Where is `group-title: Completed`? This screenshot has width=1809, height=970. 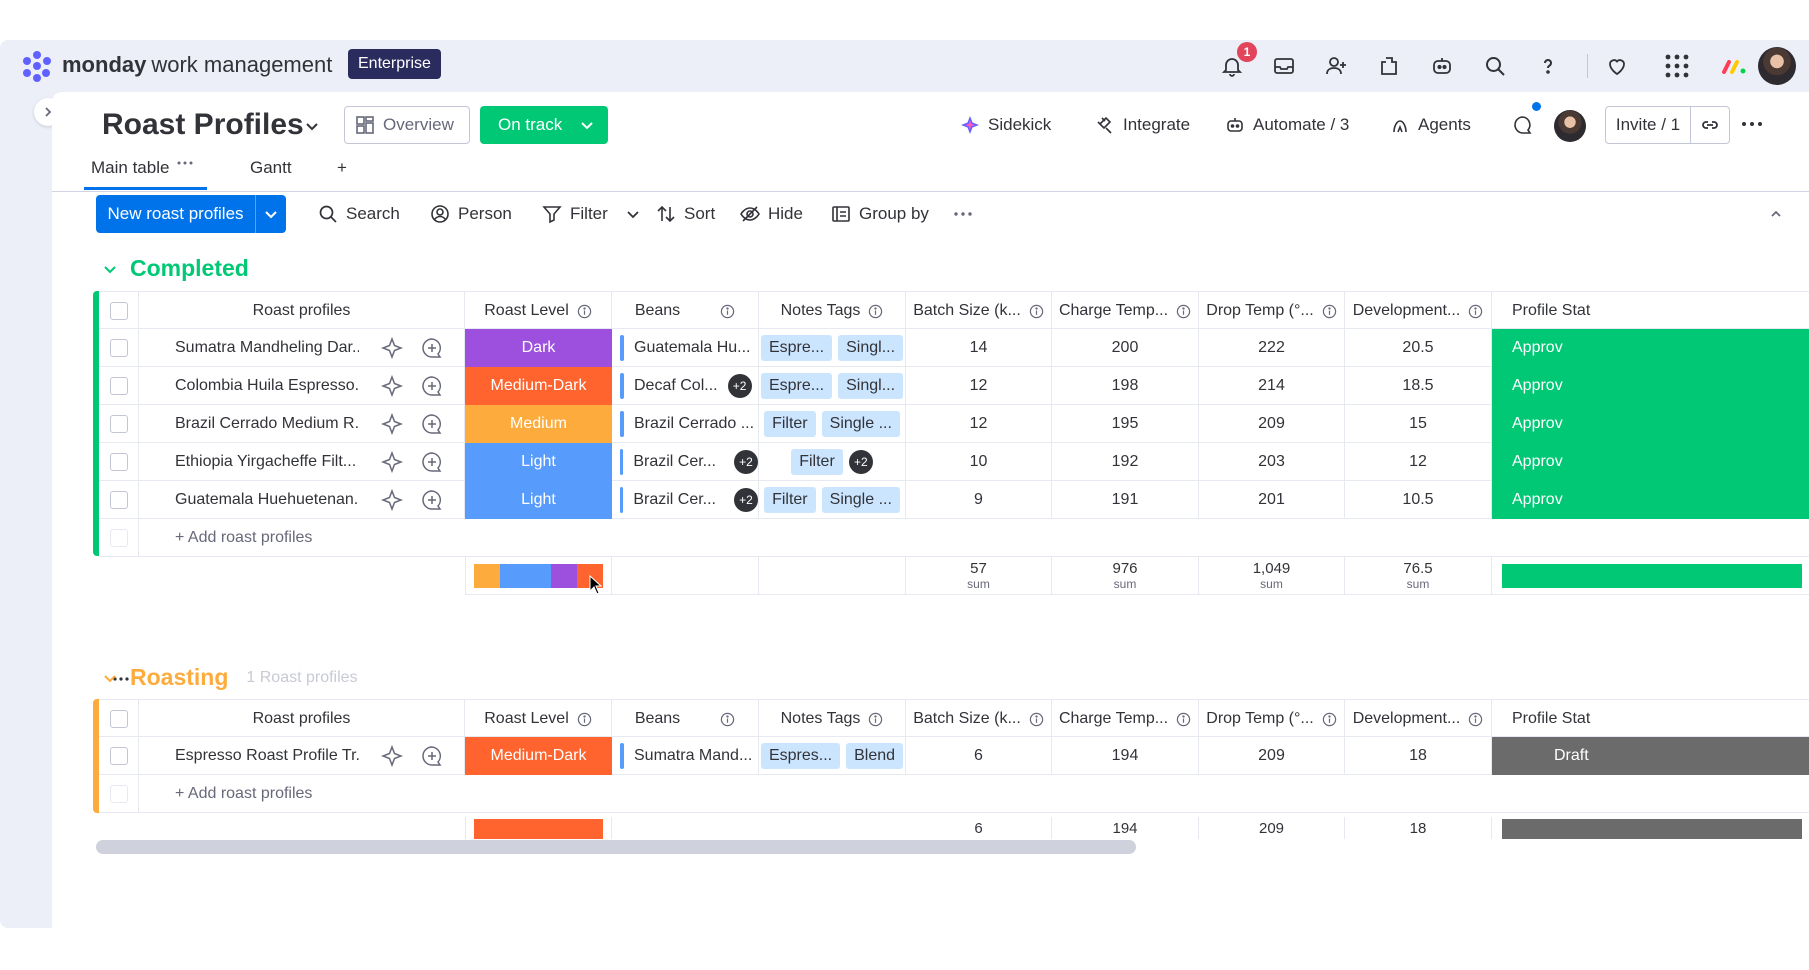 group-title: Completed is located at coordinates (189, 268).